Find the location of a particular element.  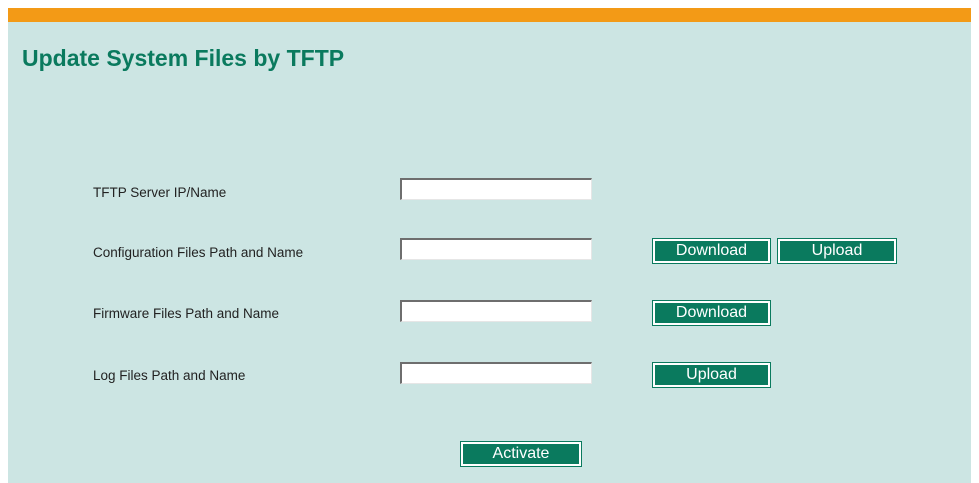

config-files-input is located at coordinates (496, 249).